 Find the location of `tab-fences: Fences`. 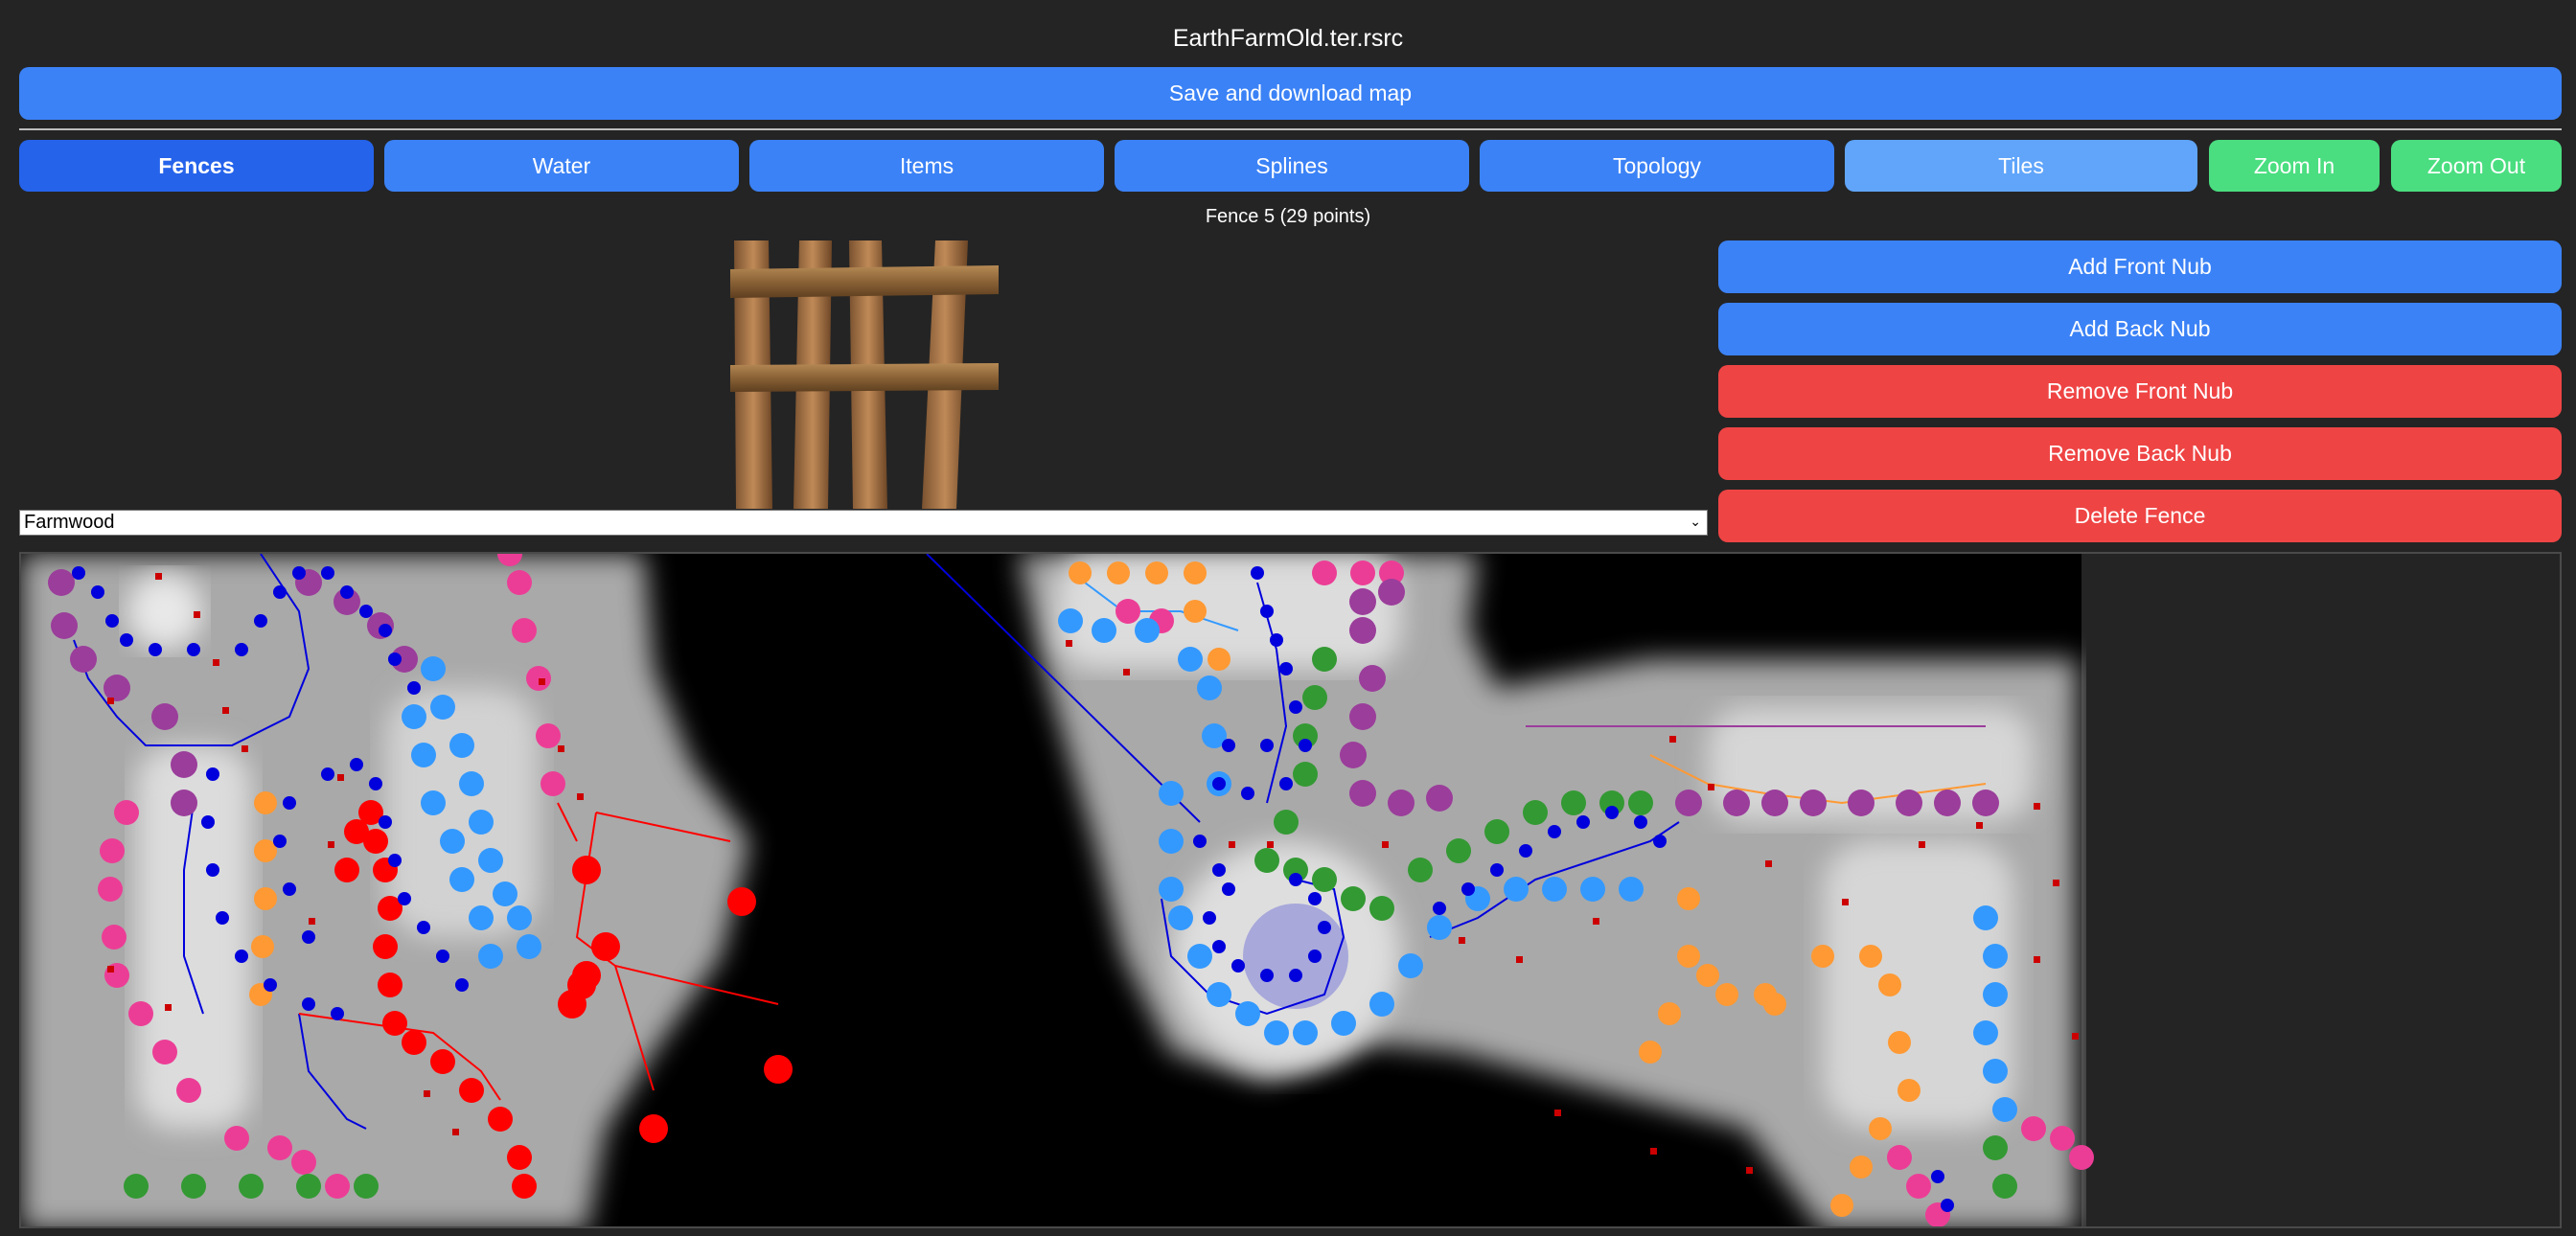

tab-fences: Fences is located at coordinates (196, 166).